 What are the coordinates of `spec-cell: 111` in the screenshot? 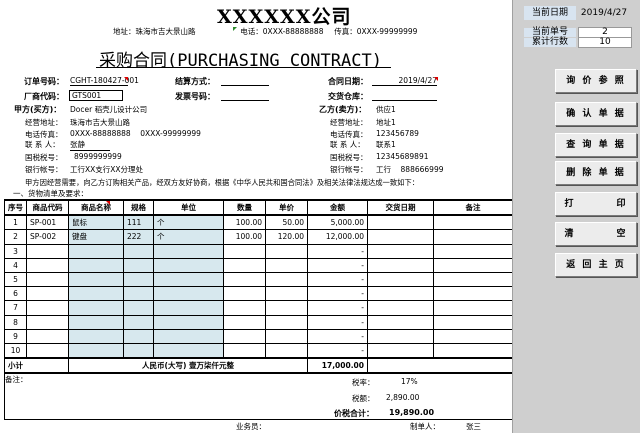 It's located at (138, 222).